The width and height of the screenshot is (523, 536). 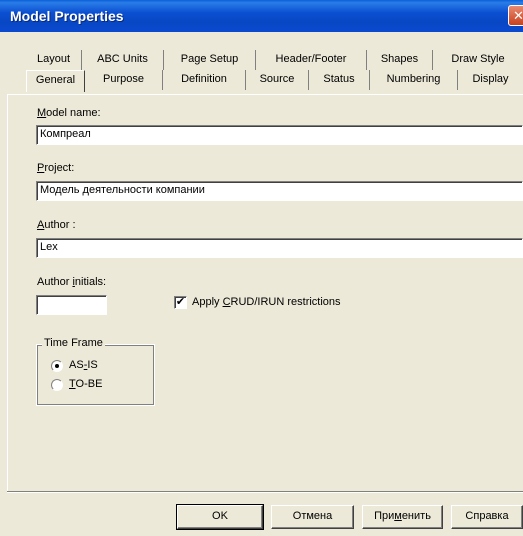 What do you see at coordinates (57, 385) in the screenshot?
I see `to-be-radio` at bounding box center [57, 385].